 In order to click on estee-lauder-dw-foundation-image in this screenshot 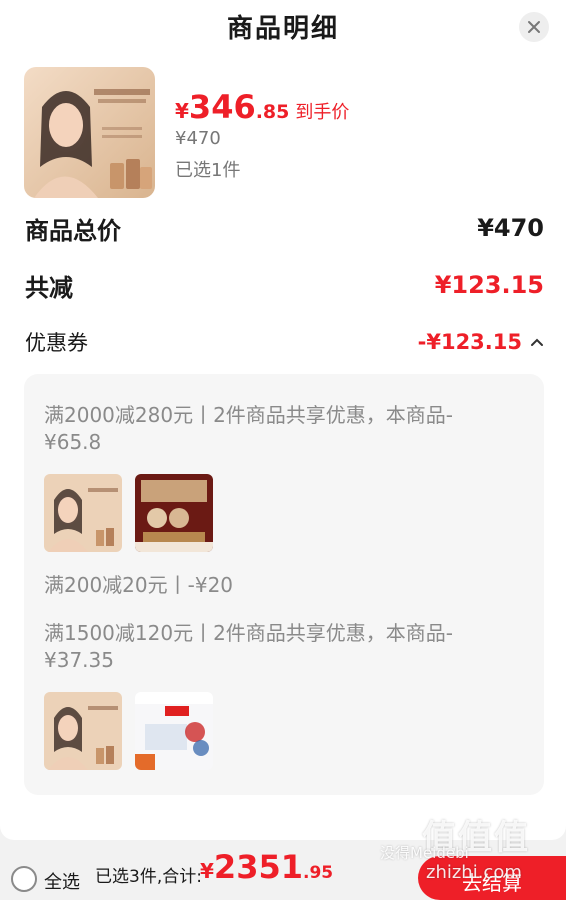, I will do `click(89, 132)`.